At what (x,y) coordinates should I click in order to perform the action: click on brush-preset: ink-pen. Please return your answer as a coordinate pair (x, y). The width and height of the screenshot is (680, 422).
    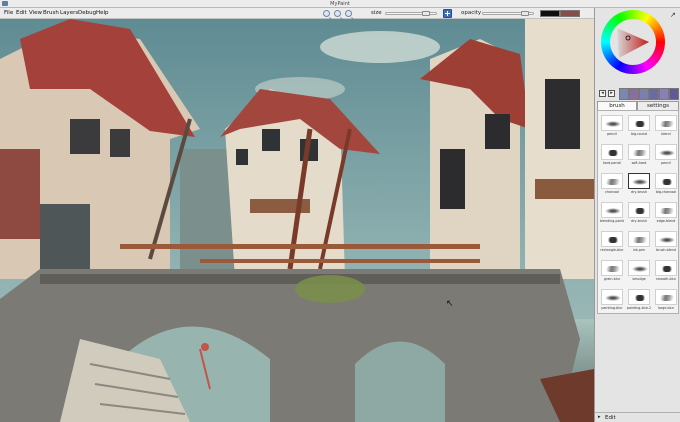
    Looking at the image, I should click on (639, 242).